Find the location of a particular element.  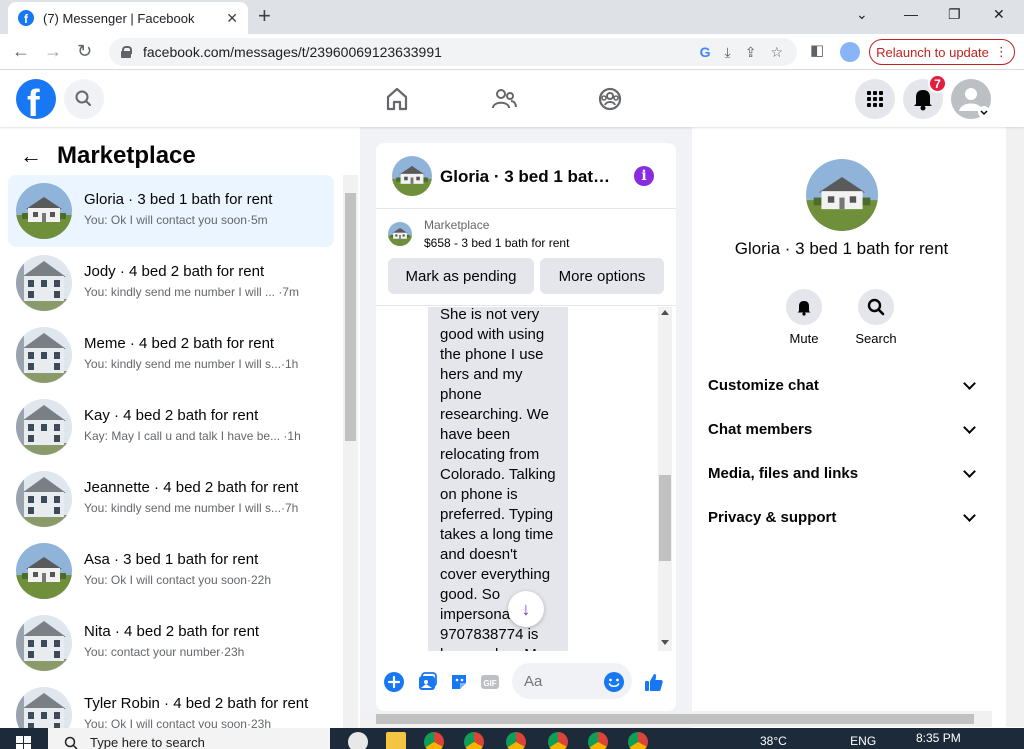

back-icon: ← is located at coordinates (21, 51).